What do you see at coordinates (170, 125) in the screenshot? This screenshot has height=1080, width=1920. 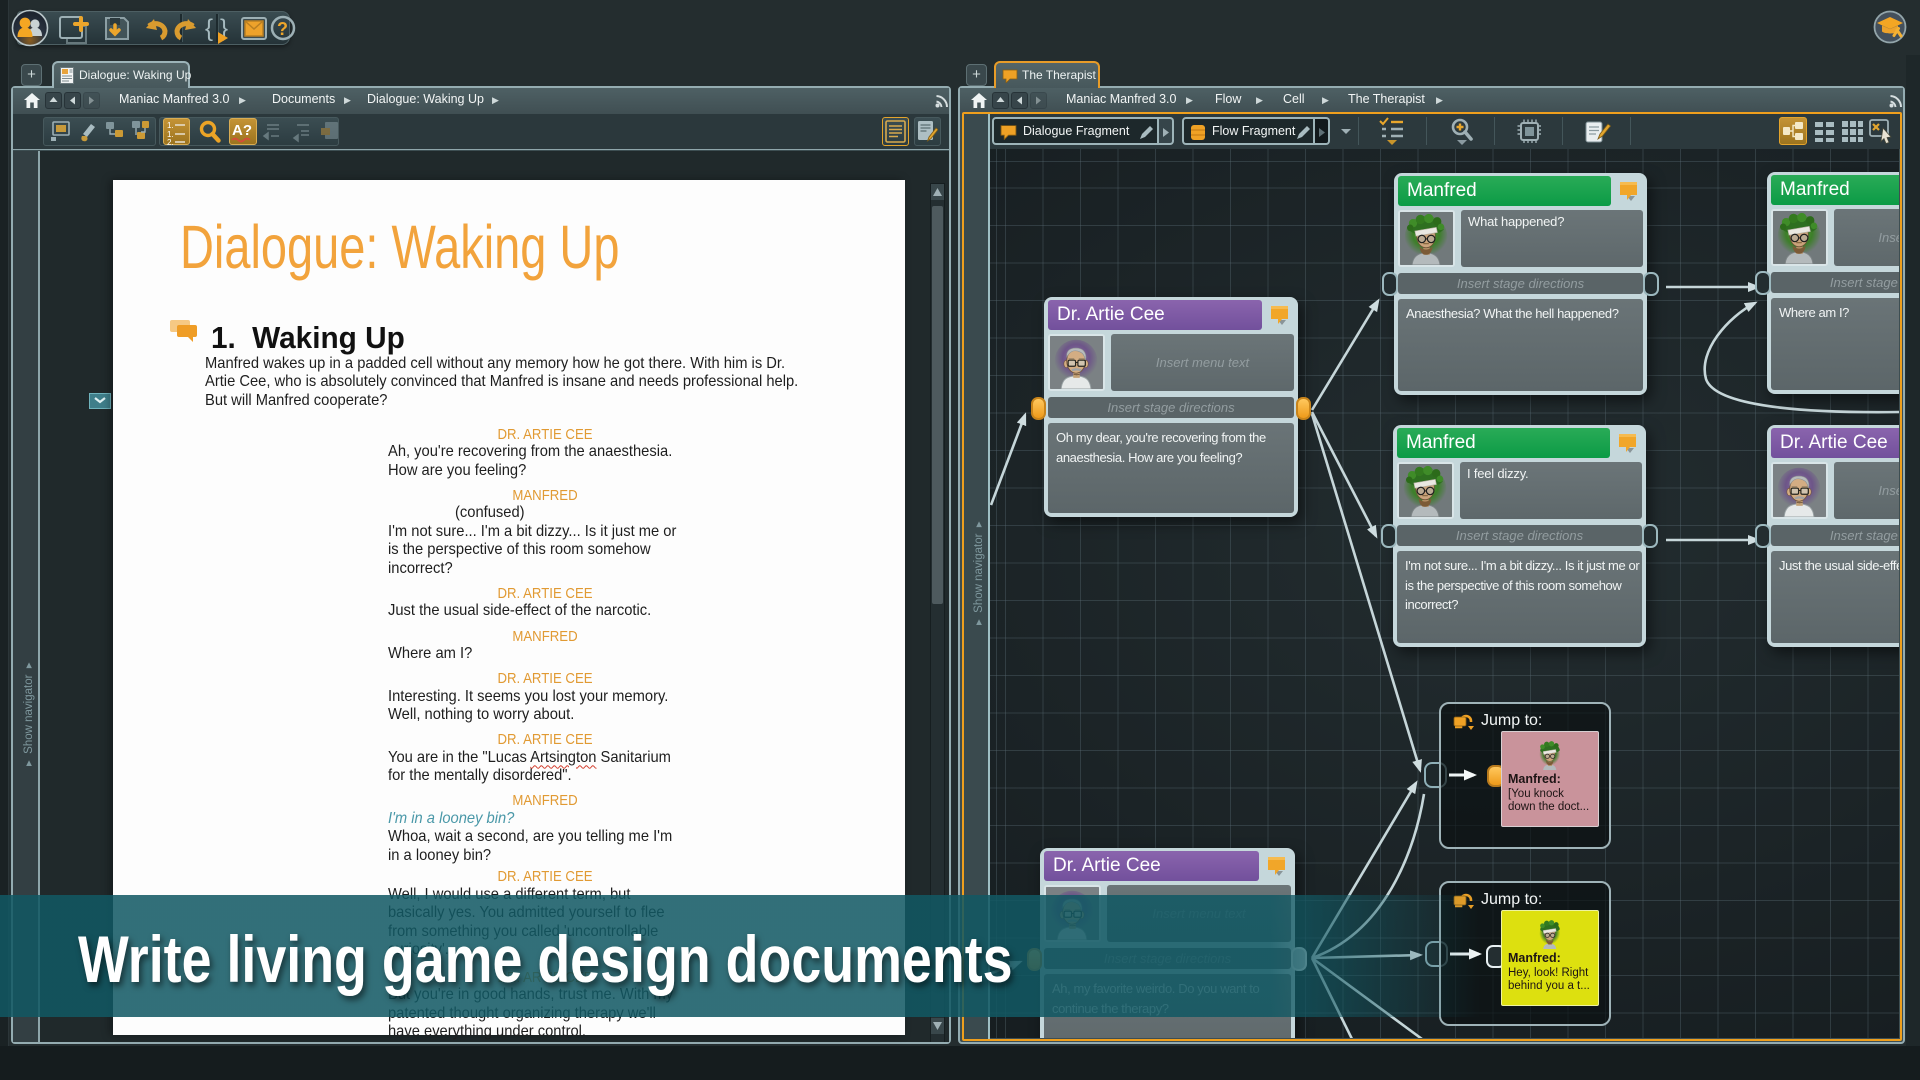 I see `svg-text: 1.` at bounding box center [170, 125].